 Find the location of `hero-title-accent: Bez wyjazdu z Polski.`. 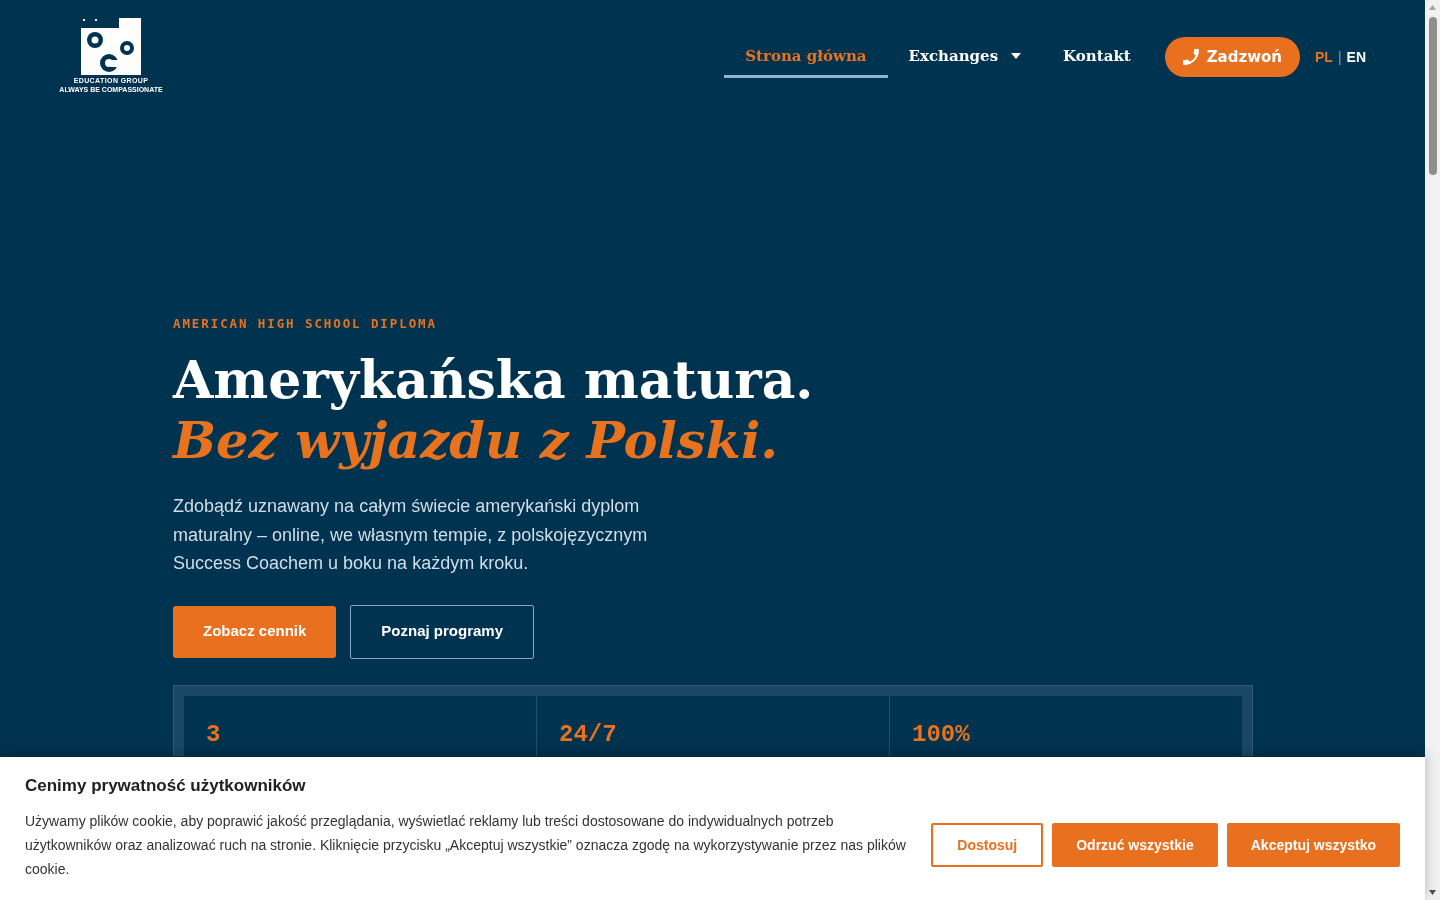

hero-title-accent: Bez wyjazdu z Polski. is located at coordinates (476, 440).